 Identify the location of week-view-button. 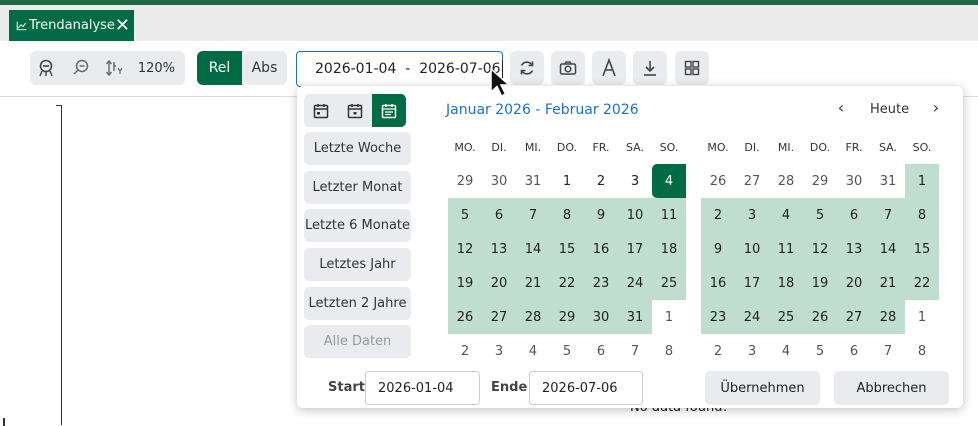
(355, 110).